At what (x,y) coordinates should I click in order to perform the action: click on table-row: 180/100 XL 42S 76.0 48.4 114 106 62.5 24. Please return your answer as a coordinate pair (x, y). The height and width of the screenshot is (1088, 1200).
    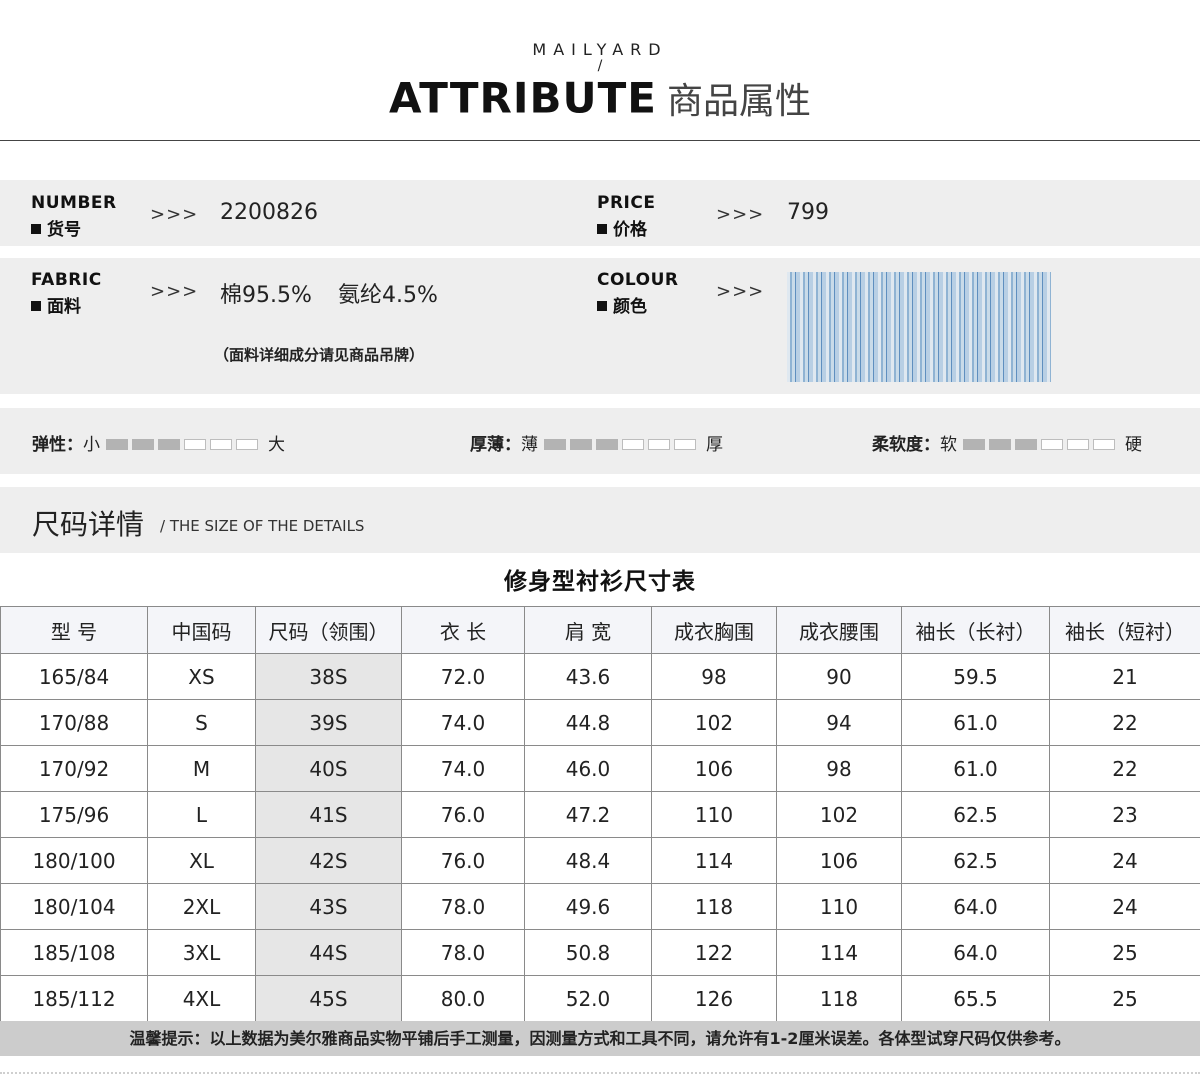
    Looking at the image, I should click on (600, 860).